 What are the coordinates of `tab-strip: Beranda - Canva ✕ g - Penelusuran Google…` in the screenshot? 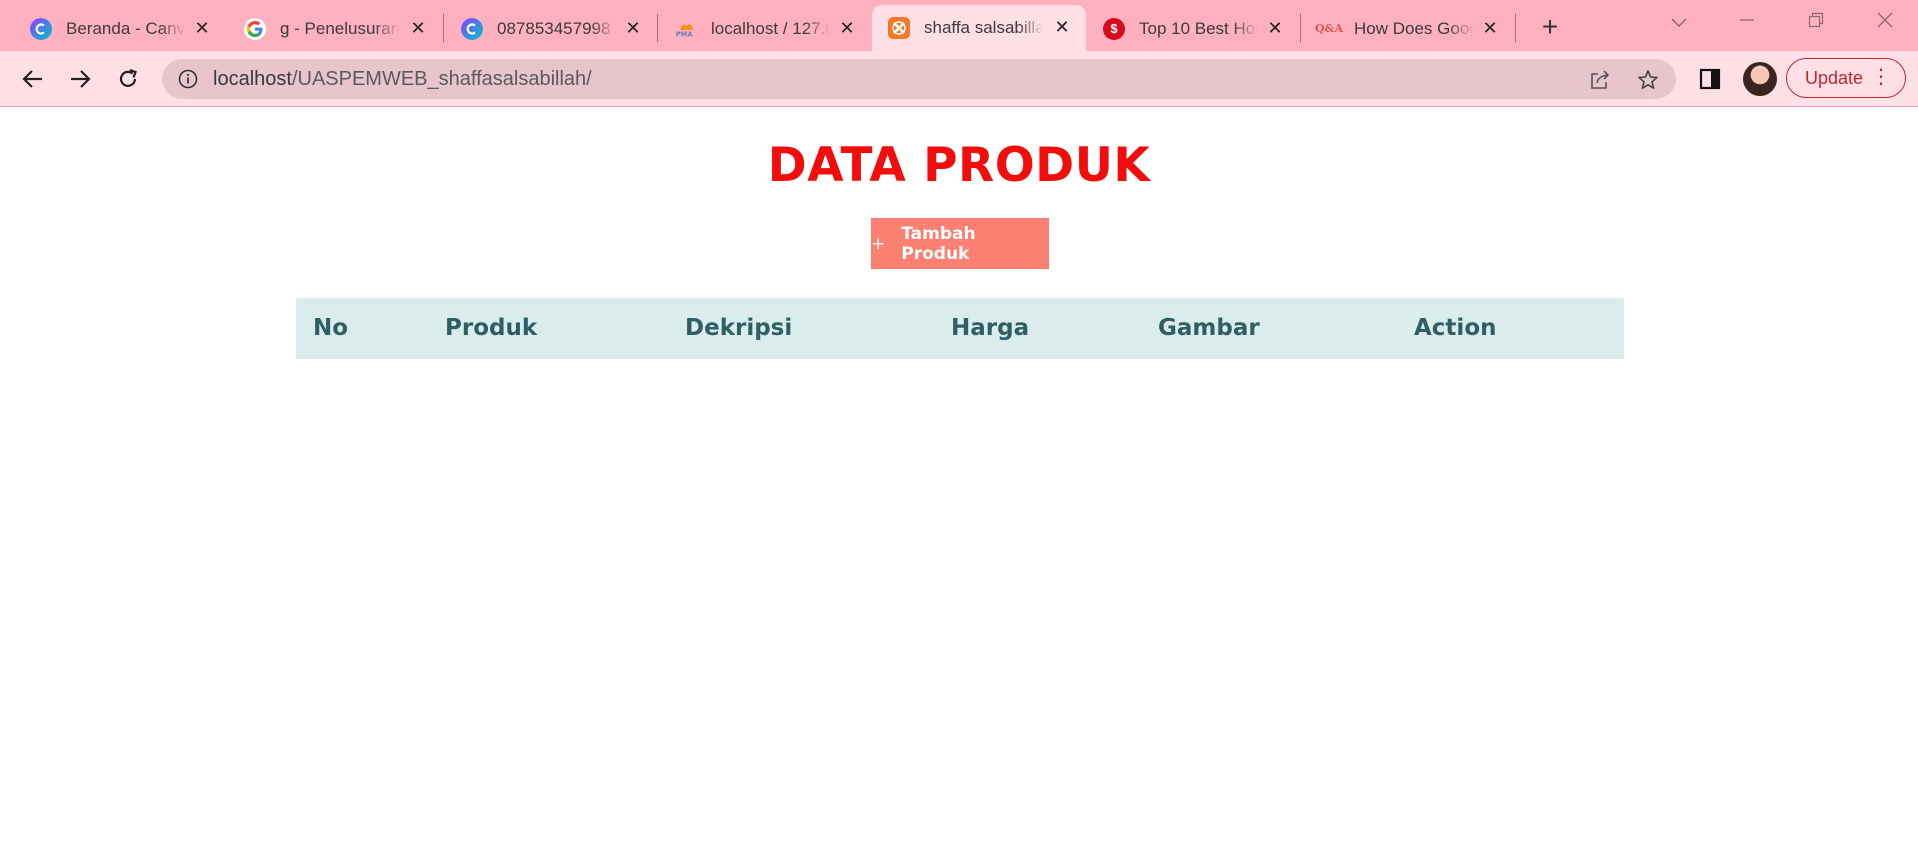 It's located at (959, 25).